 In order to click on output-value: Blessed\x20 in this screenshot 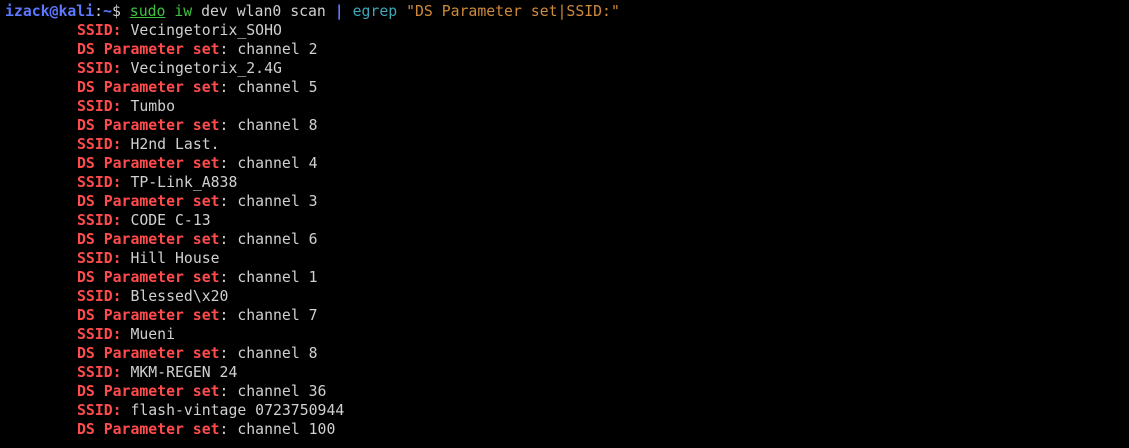, I will do `click(175, 296)`.